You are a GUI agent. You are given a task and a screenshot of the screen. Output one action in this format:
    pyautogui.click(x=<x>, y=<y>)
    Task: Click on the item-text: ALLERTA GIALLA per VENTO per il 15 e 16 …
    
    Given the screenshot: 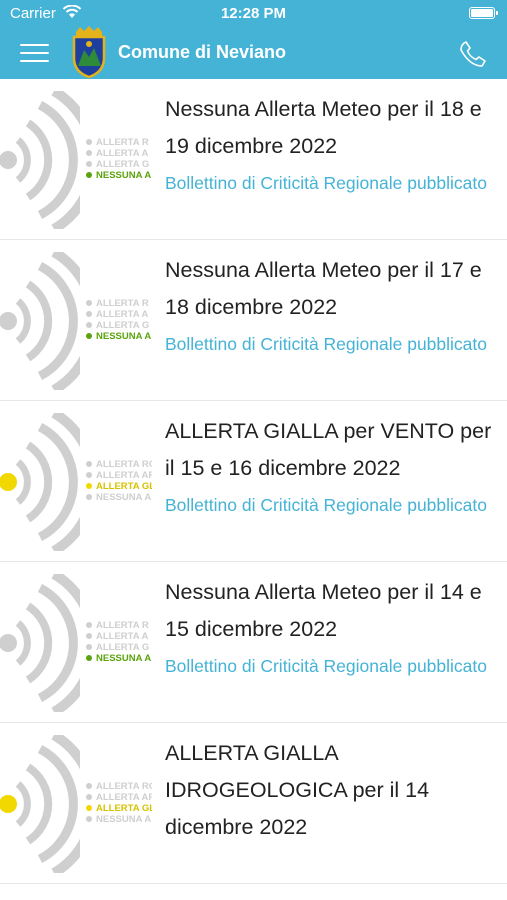 What is the action you would take?
    pyautogui.click(x=329, y=466)
    